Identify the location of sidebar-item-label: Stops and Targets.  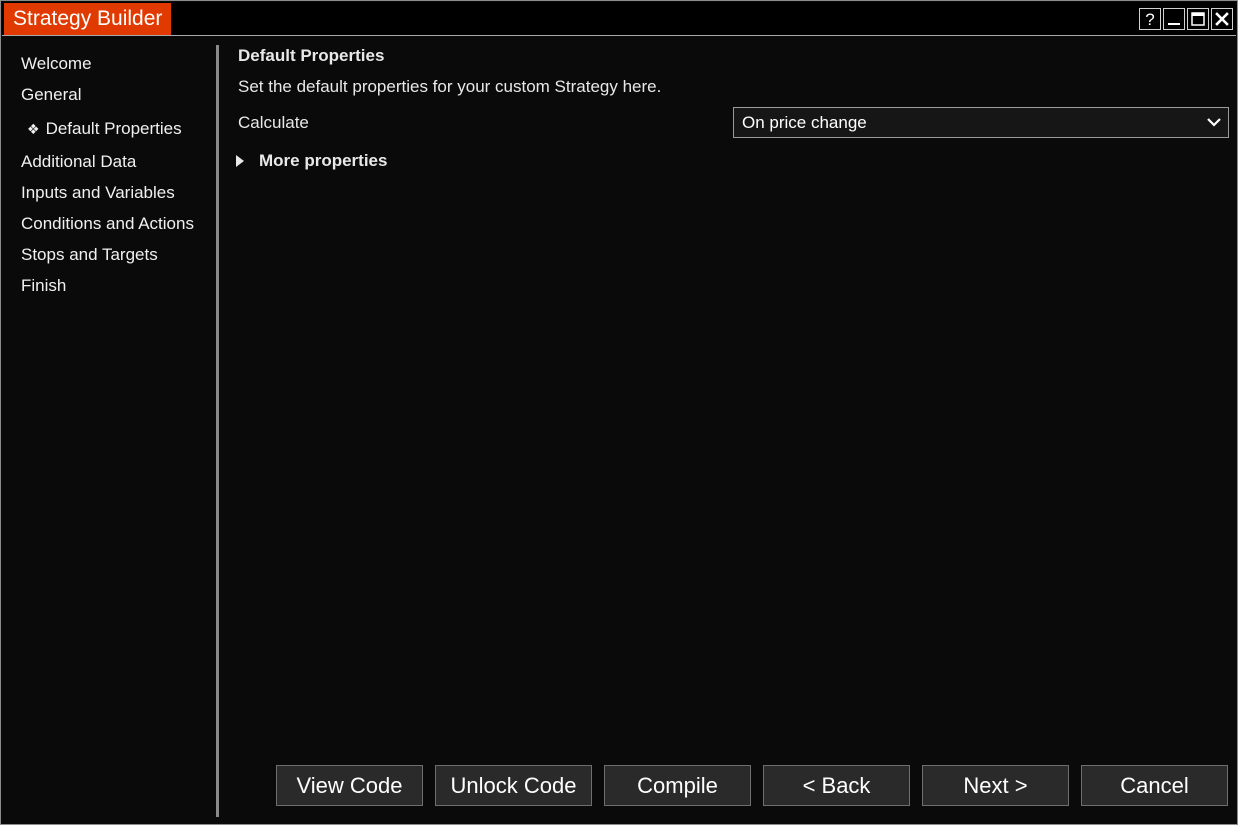
(89, 254).